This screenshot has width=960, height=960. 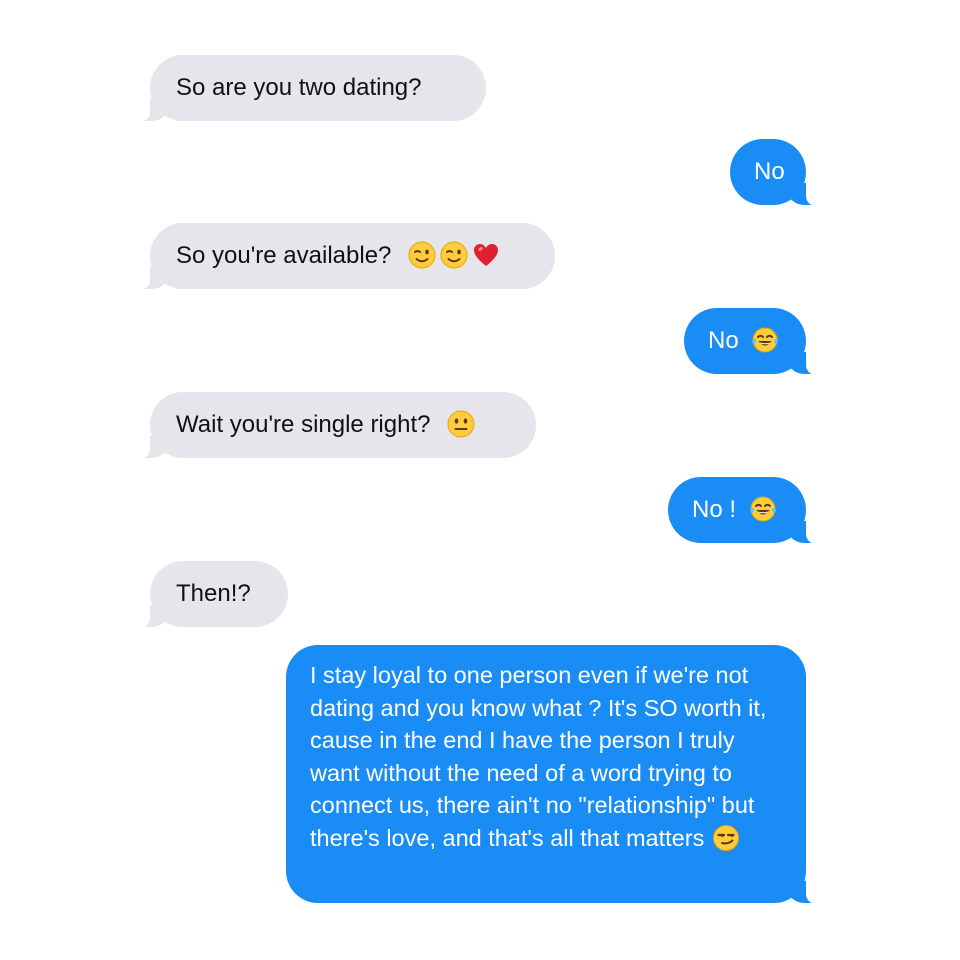 I want to click on message-text: Then!?, so click(x=213, y=593).